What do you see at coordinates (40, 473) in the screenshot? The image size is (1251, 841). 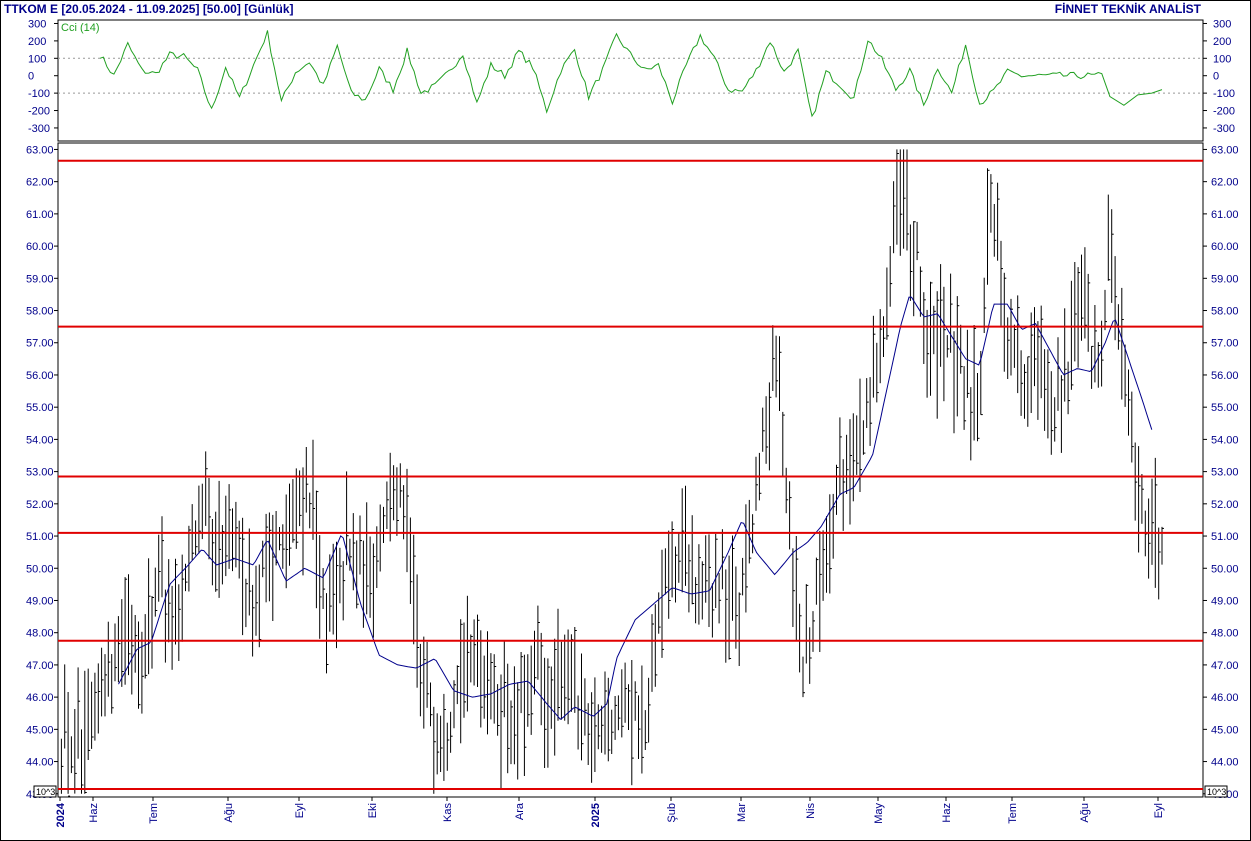 I see `price-tick-left-10: 53.00` at bounding box center [40, 473].